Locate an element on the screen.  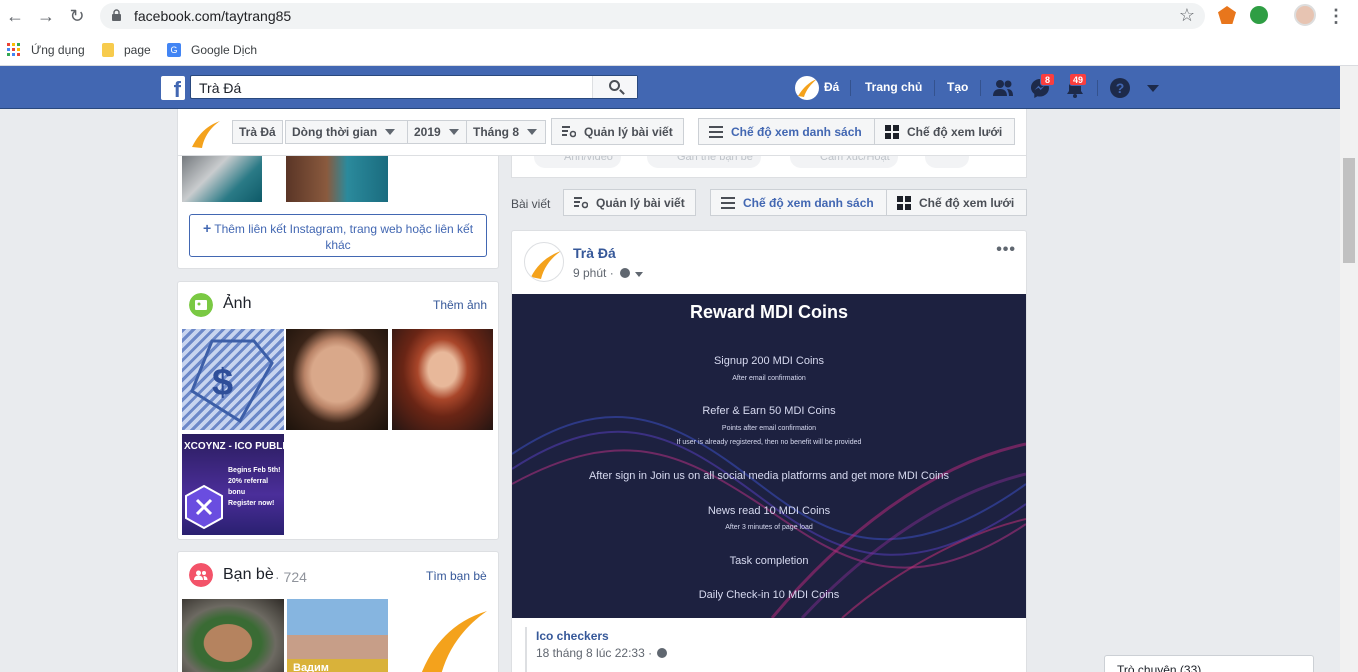
globe-extension-icon is located at coordinates (1259, 15).